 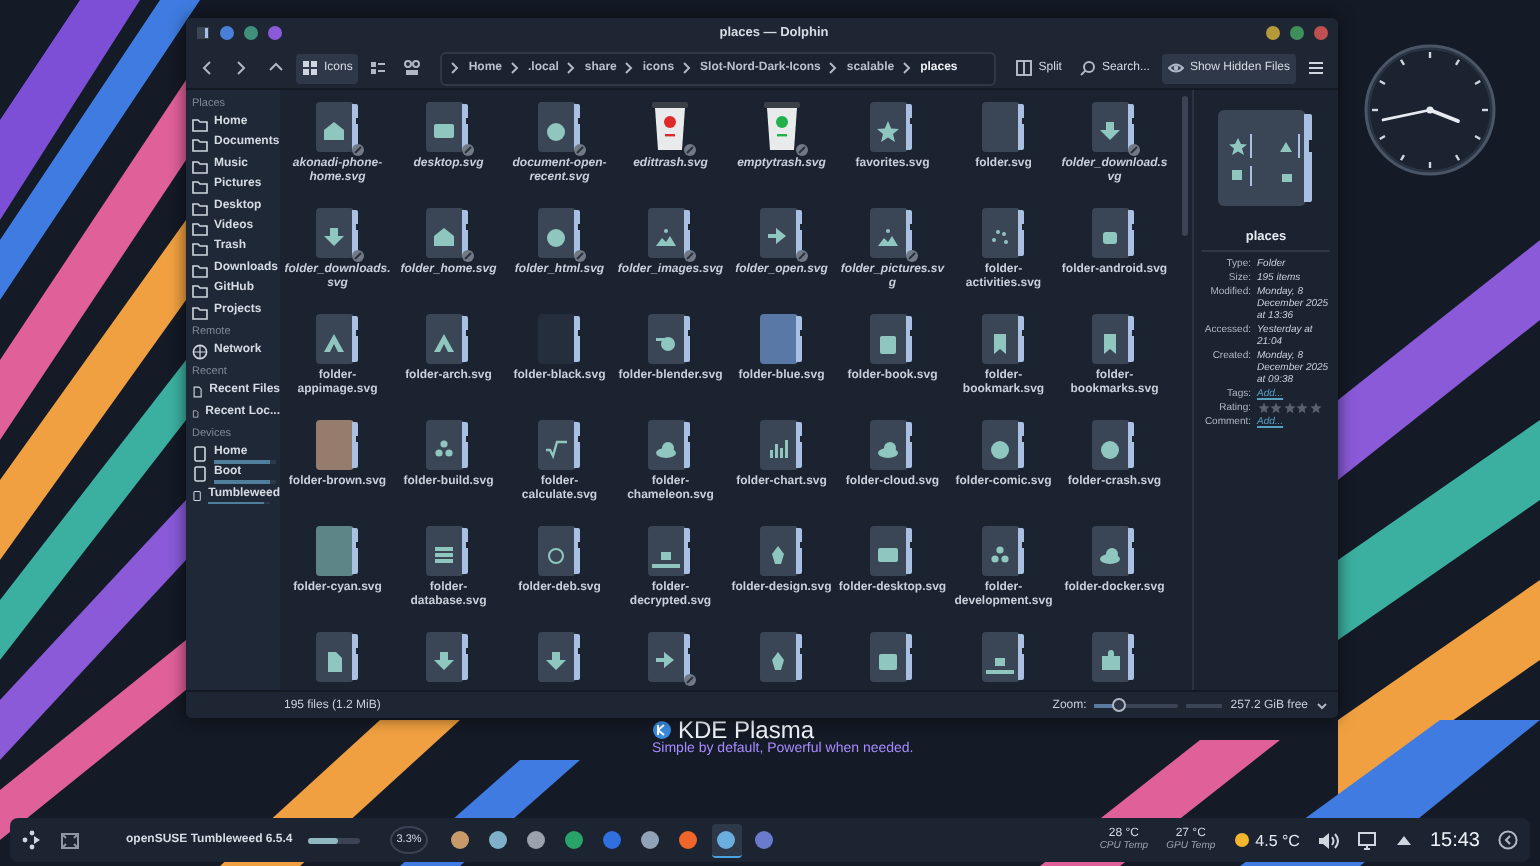 I want to click on search-icon, so click(x=1087, y=68).